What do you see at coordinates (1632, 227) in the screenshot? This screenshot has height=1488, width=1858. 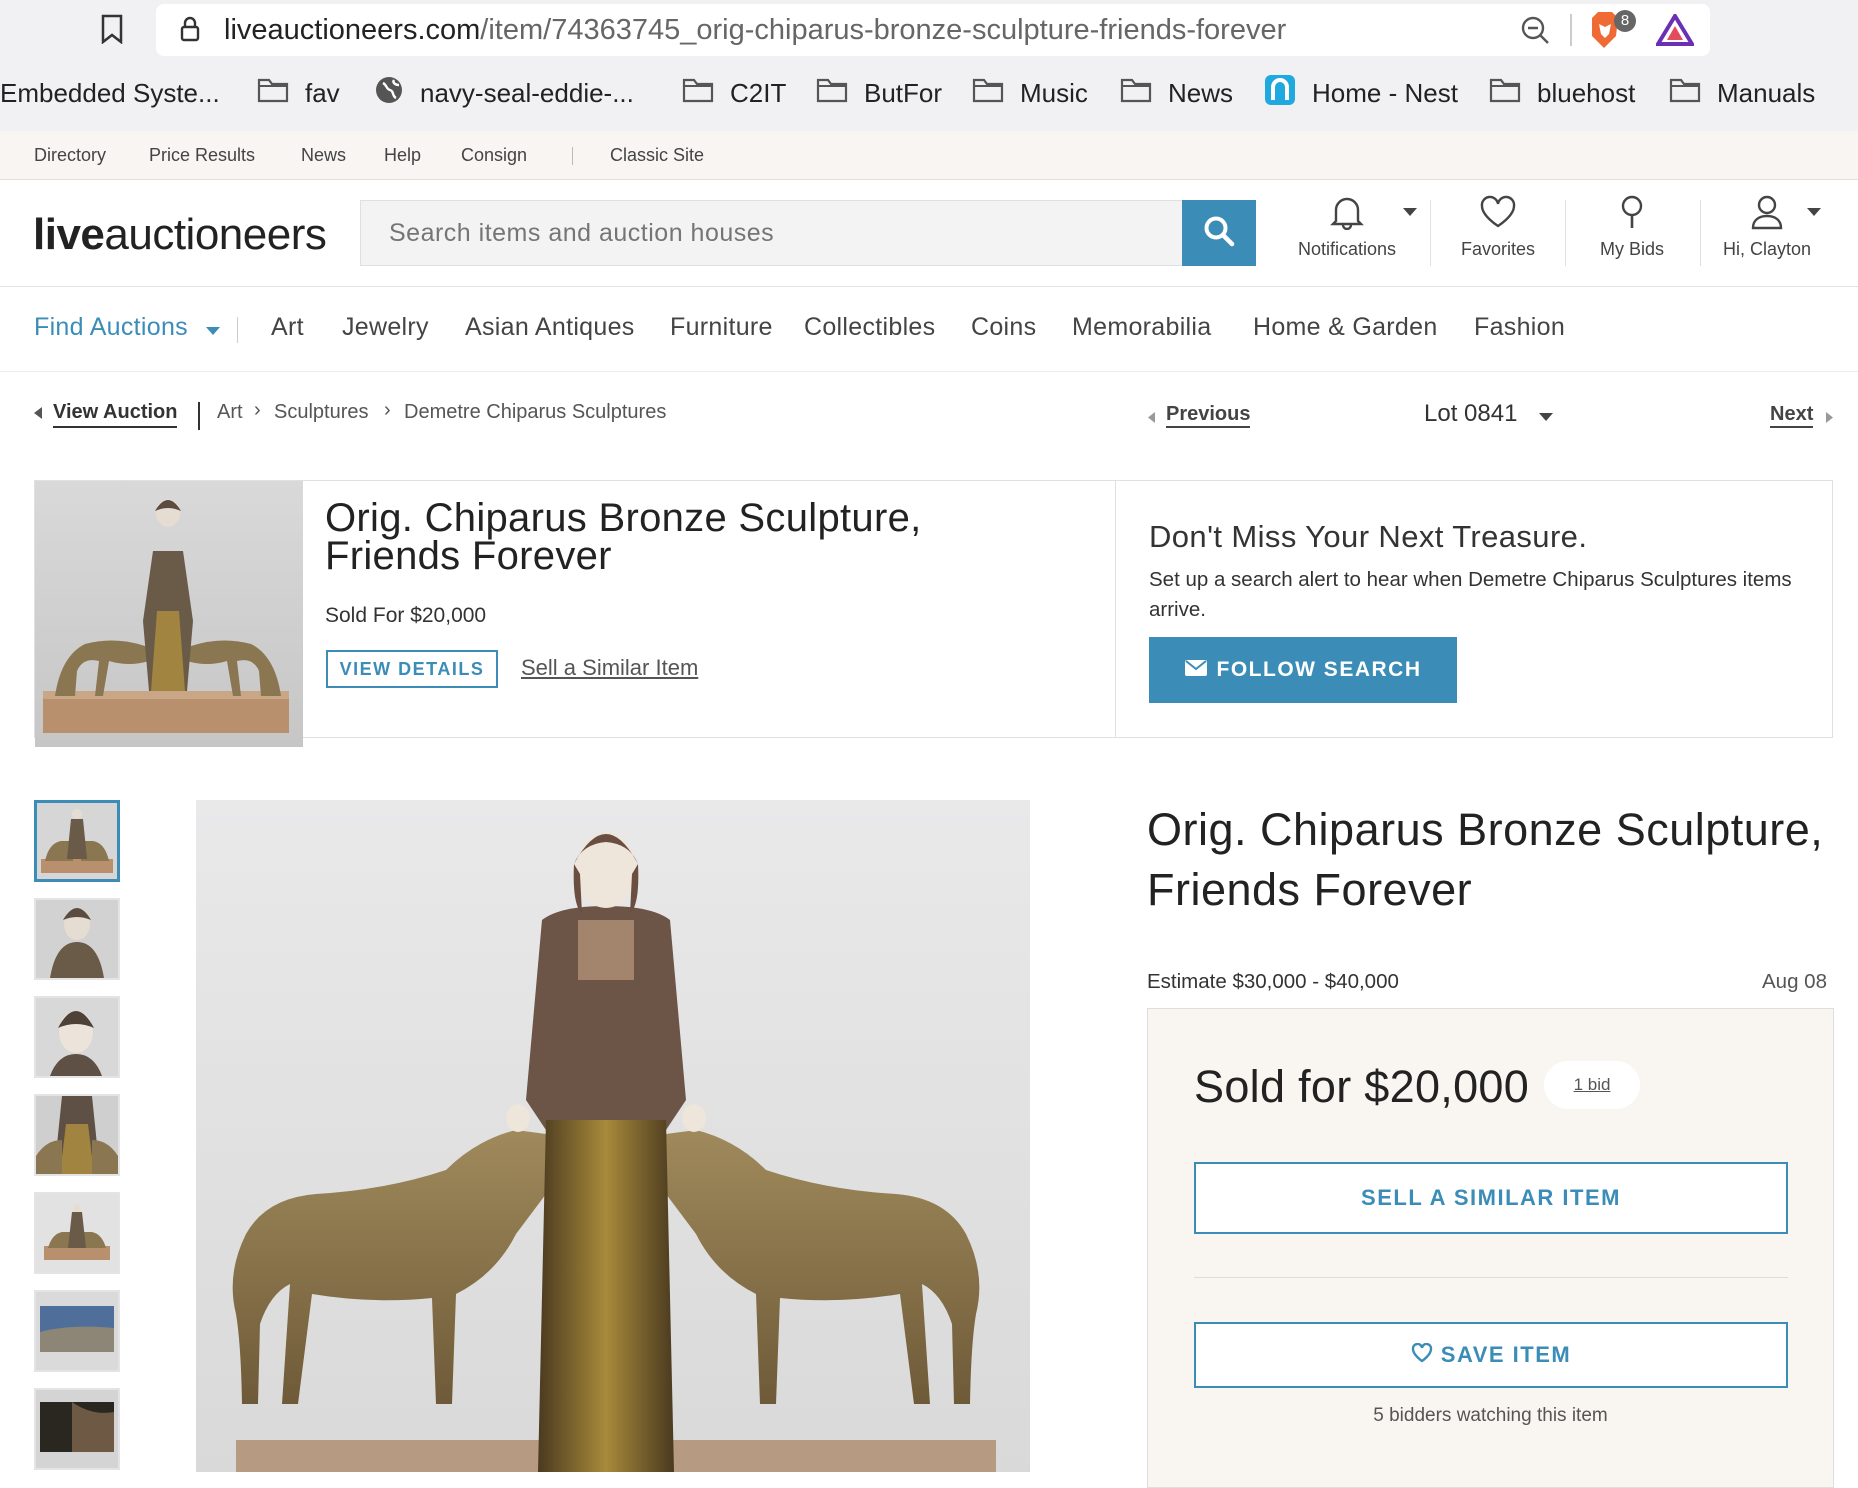 I see `my-bids-button: My Bids` at bounding box center [1632, 227].